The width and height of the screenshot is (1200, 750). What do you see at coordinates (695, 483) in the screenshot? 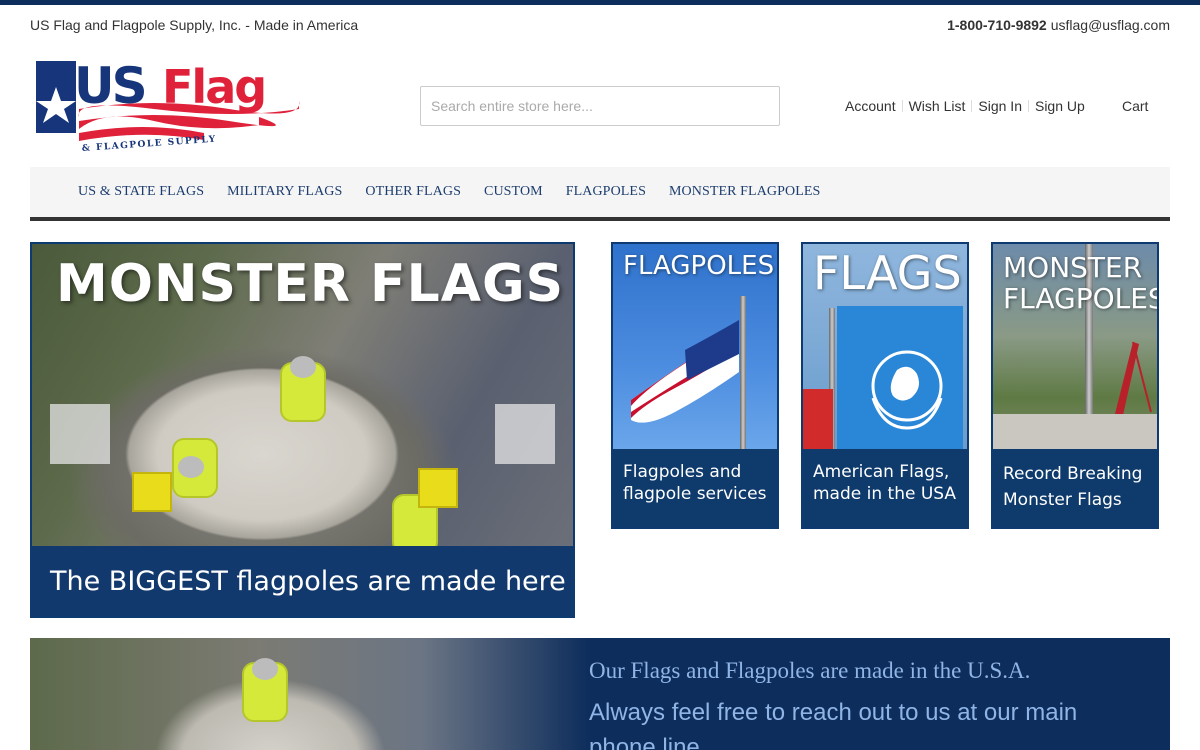
I see `tile-caption: Flagpoles and flagpole services` at bounding box center [695, 483].